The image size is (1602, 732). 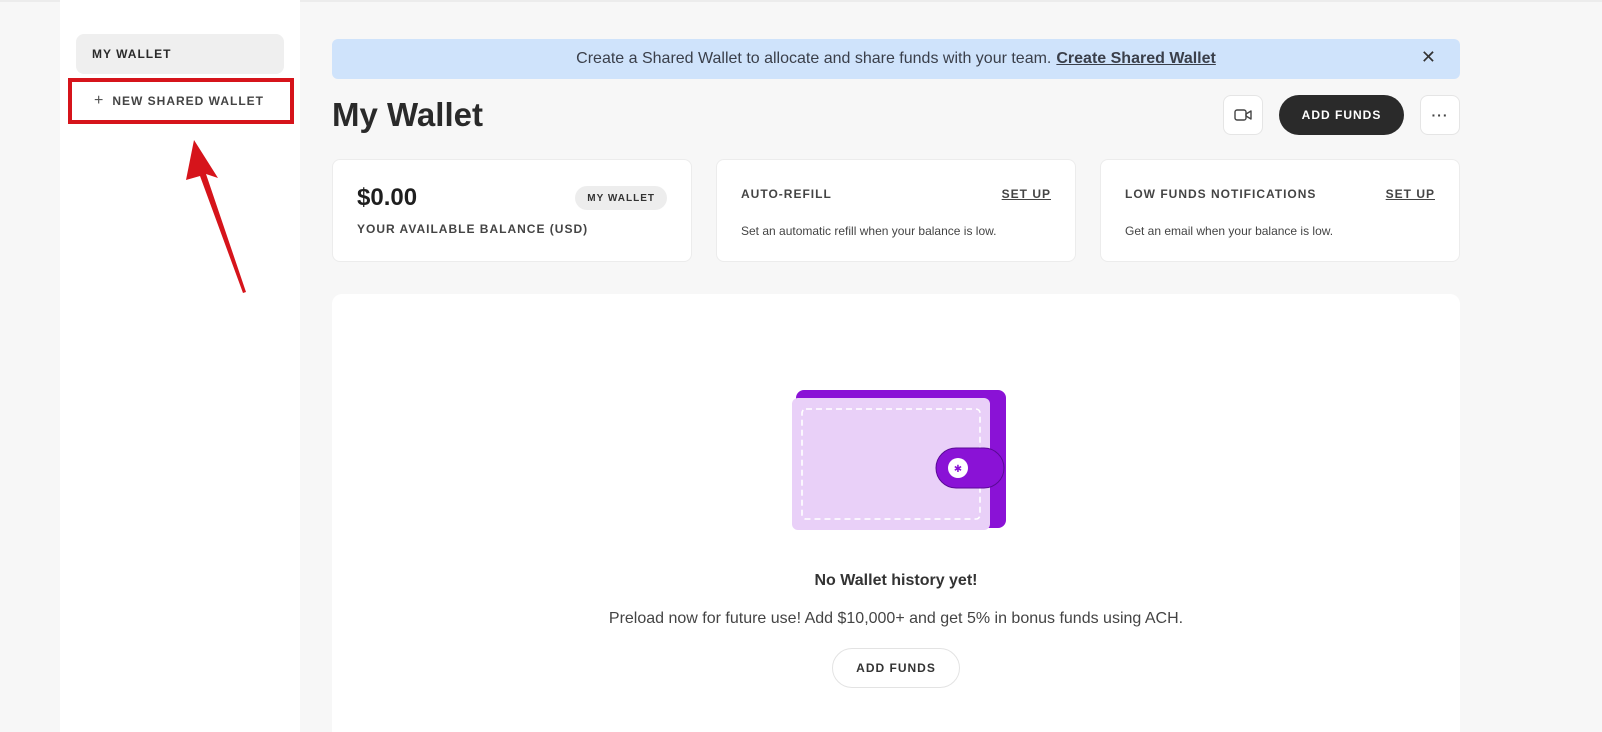 What do you see at coordinates (132, 54) in the screenshot?
I see `sidebar-item-label: MY WALLET` at bounding box center [132, 54].